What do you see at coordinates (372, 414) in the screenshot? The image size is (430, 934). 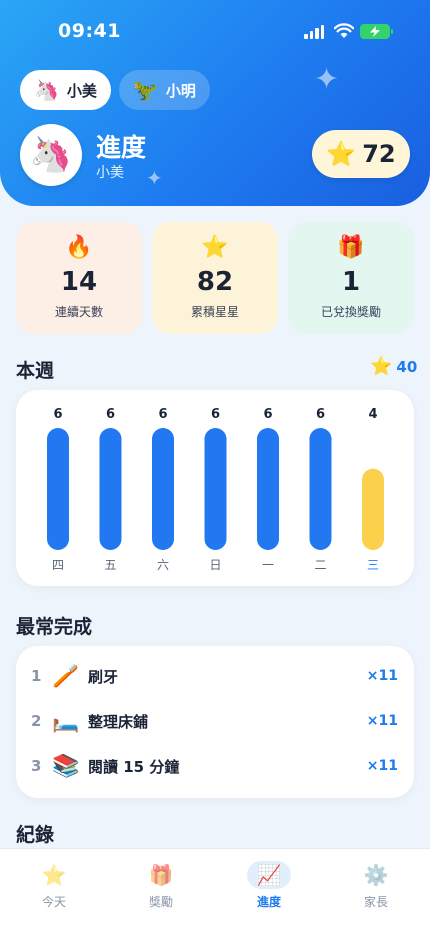 I see `chart-data-label: 4` at bounding box center [372, 414].